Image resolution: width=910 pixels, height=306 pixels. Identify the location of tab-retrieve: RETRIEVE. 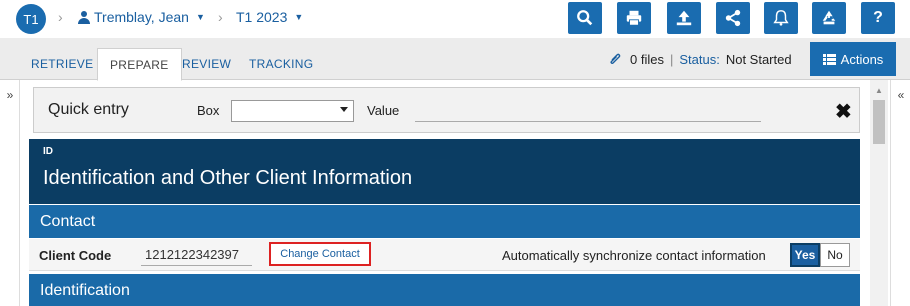
(62, 64).